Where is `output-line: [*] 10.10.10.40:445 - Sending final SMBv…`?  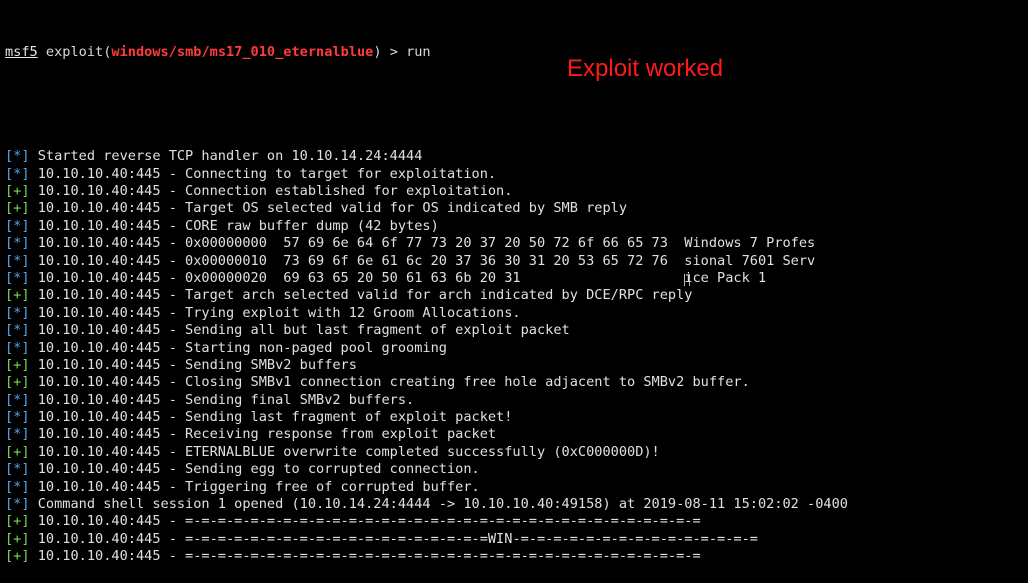
output-line: [*] 10.10.10.40:445 - Sending final SMBv… is located at coordinates (516, 400).